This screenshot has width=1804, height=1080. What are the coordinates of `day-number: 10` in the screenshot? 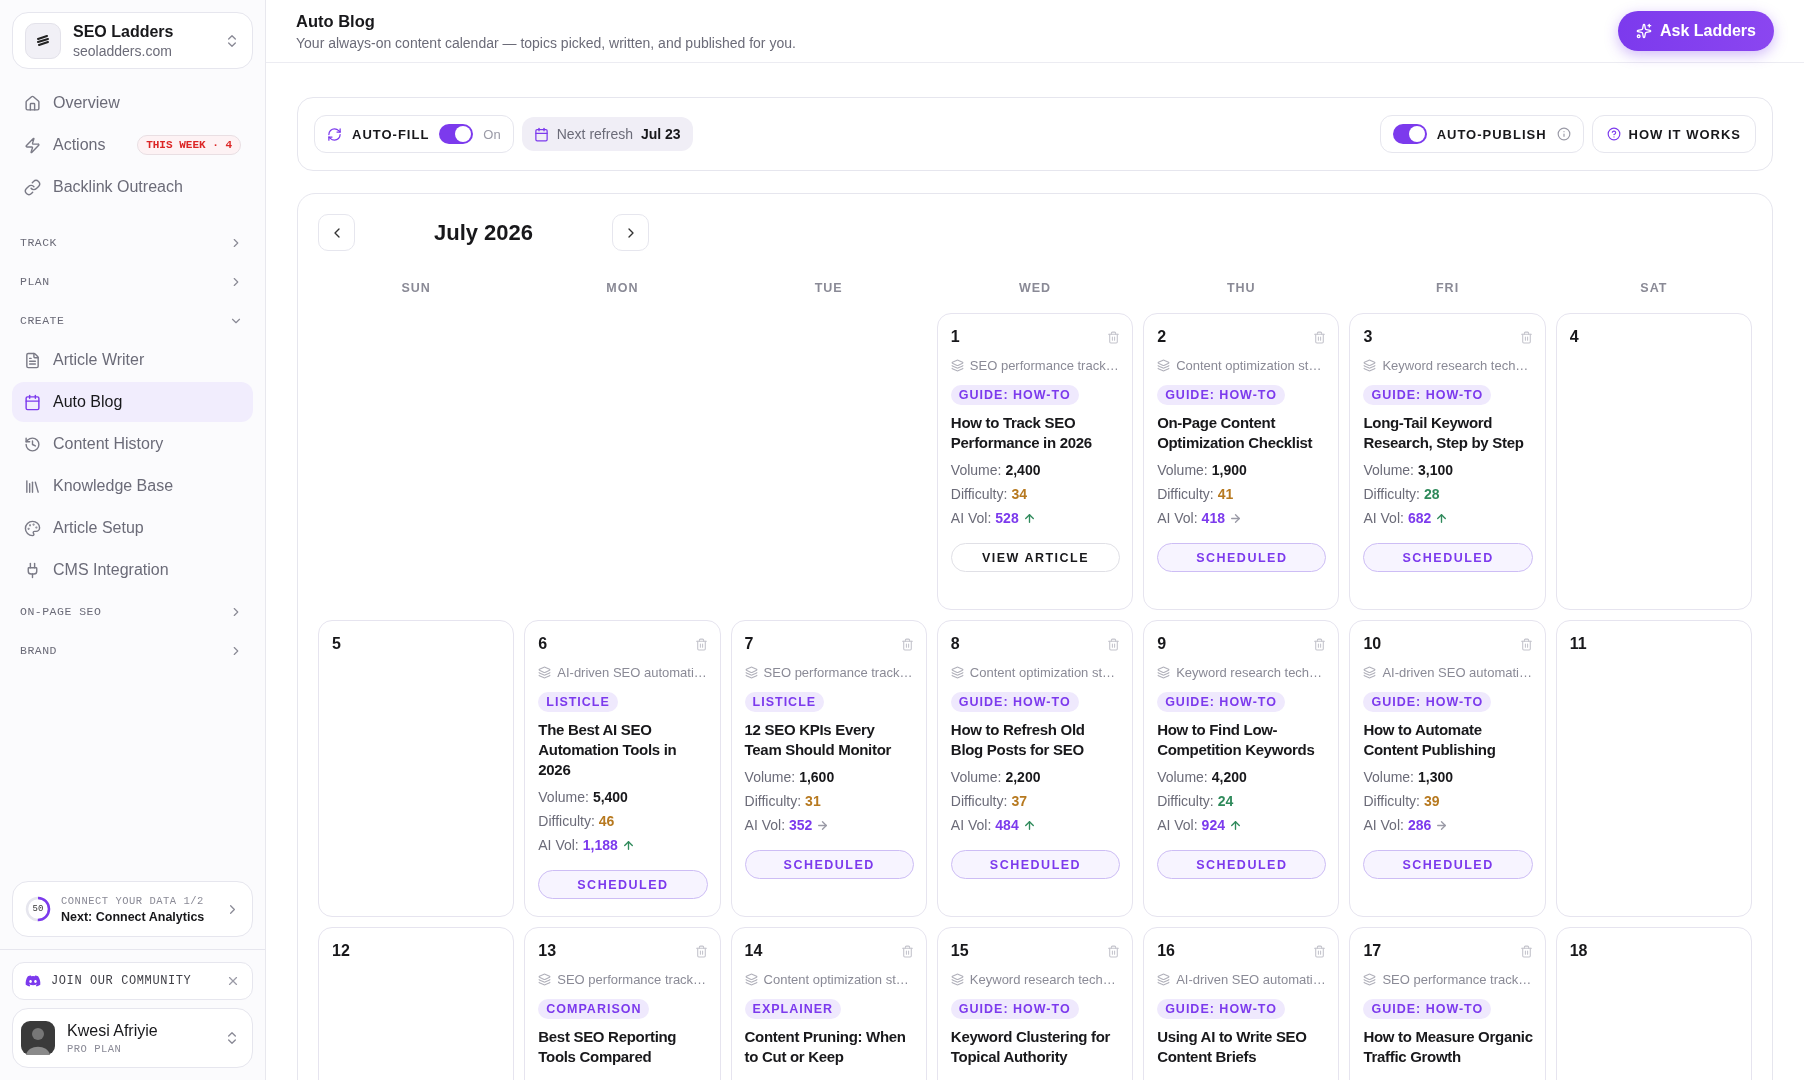 It's located at (1372, 644).